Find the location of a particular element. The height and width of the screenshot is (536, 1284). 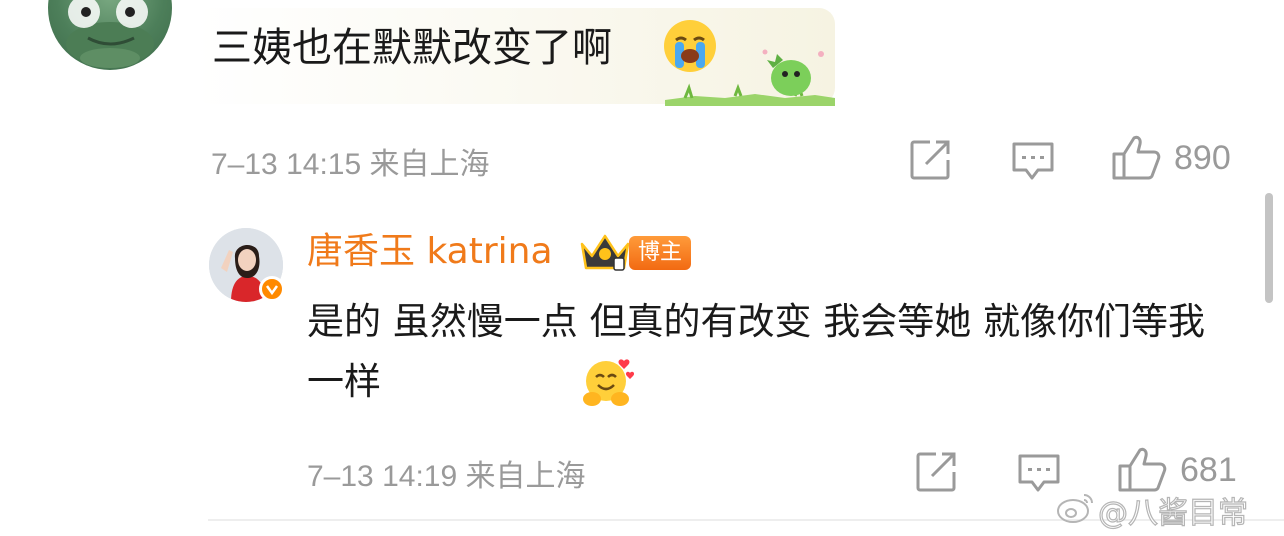

watermark: @八酱目常 is located at coordinates (1172, 513).